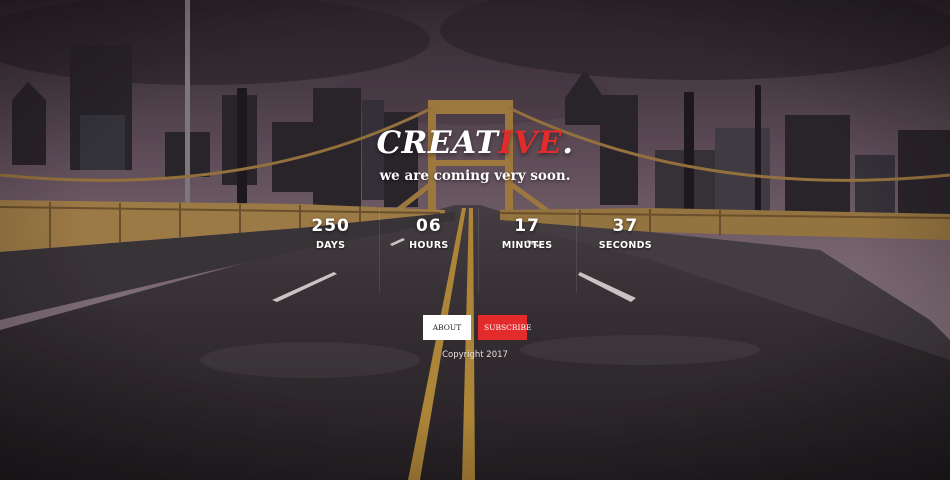 Image resolution: width=950 pixels, height=480 pixels. I want to click on countdown-timer: 250 DAYS 06 HOURS 17 MINUTES 37 SECONDS, so click(478, 250).